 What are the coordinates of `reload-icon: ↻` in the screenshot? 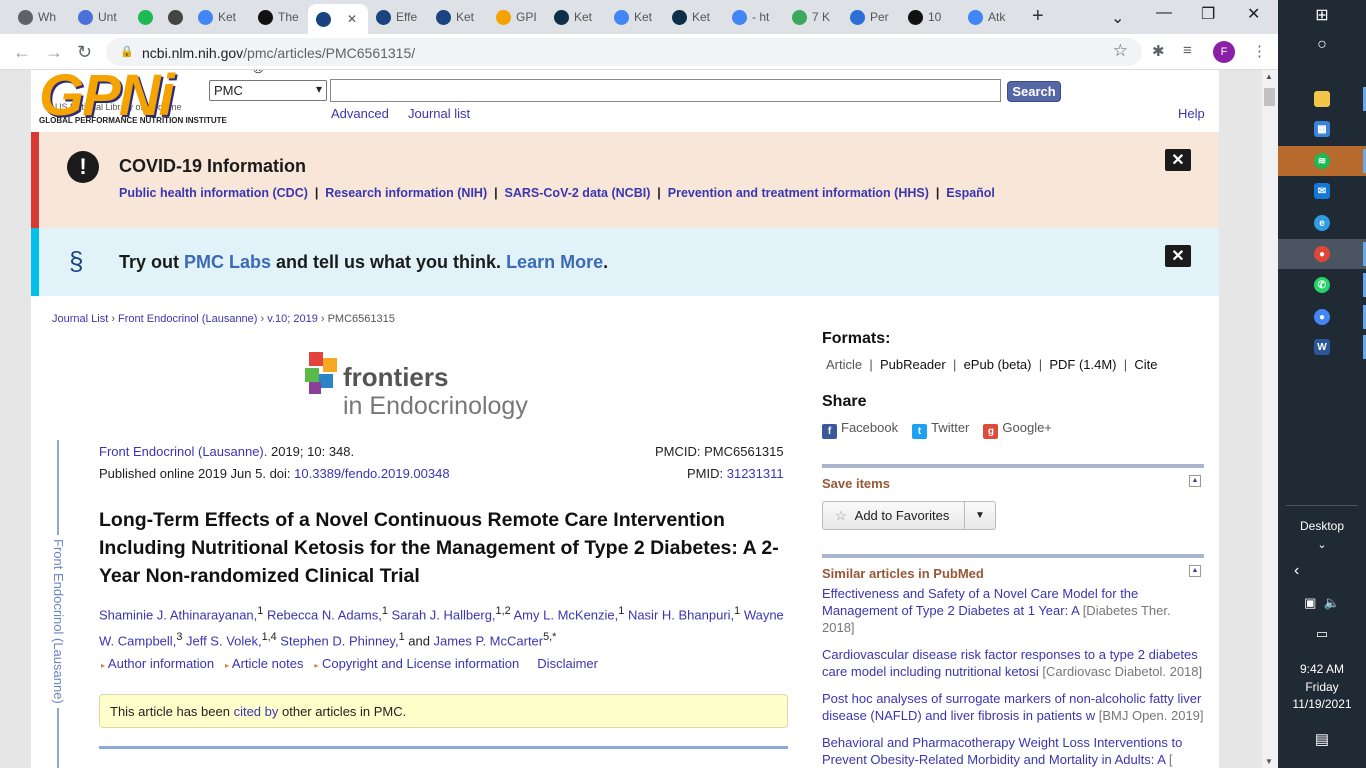 It's located at (84, 52).